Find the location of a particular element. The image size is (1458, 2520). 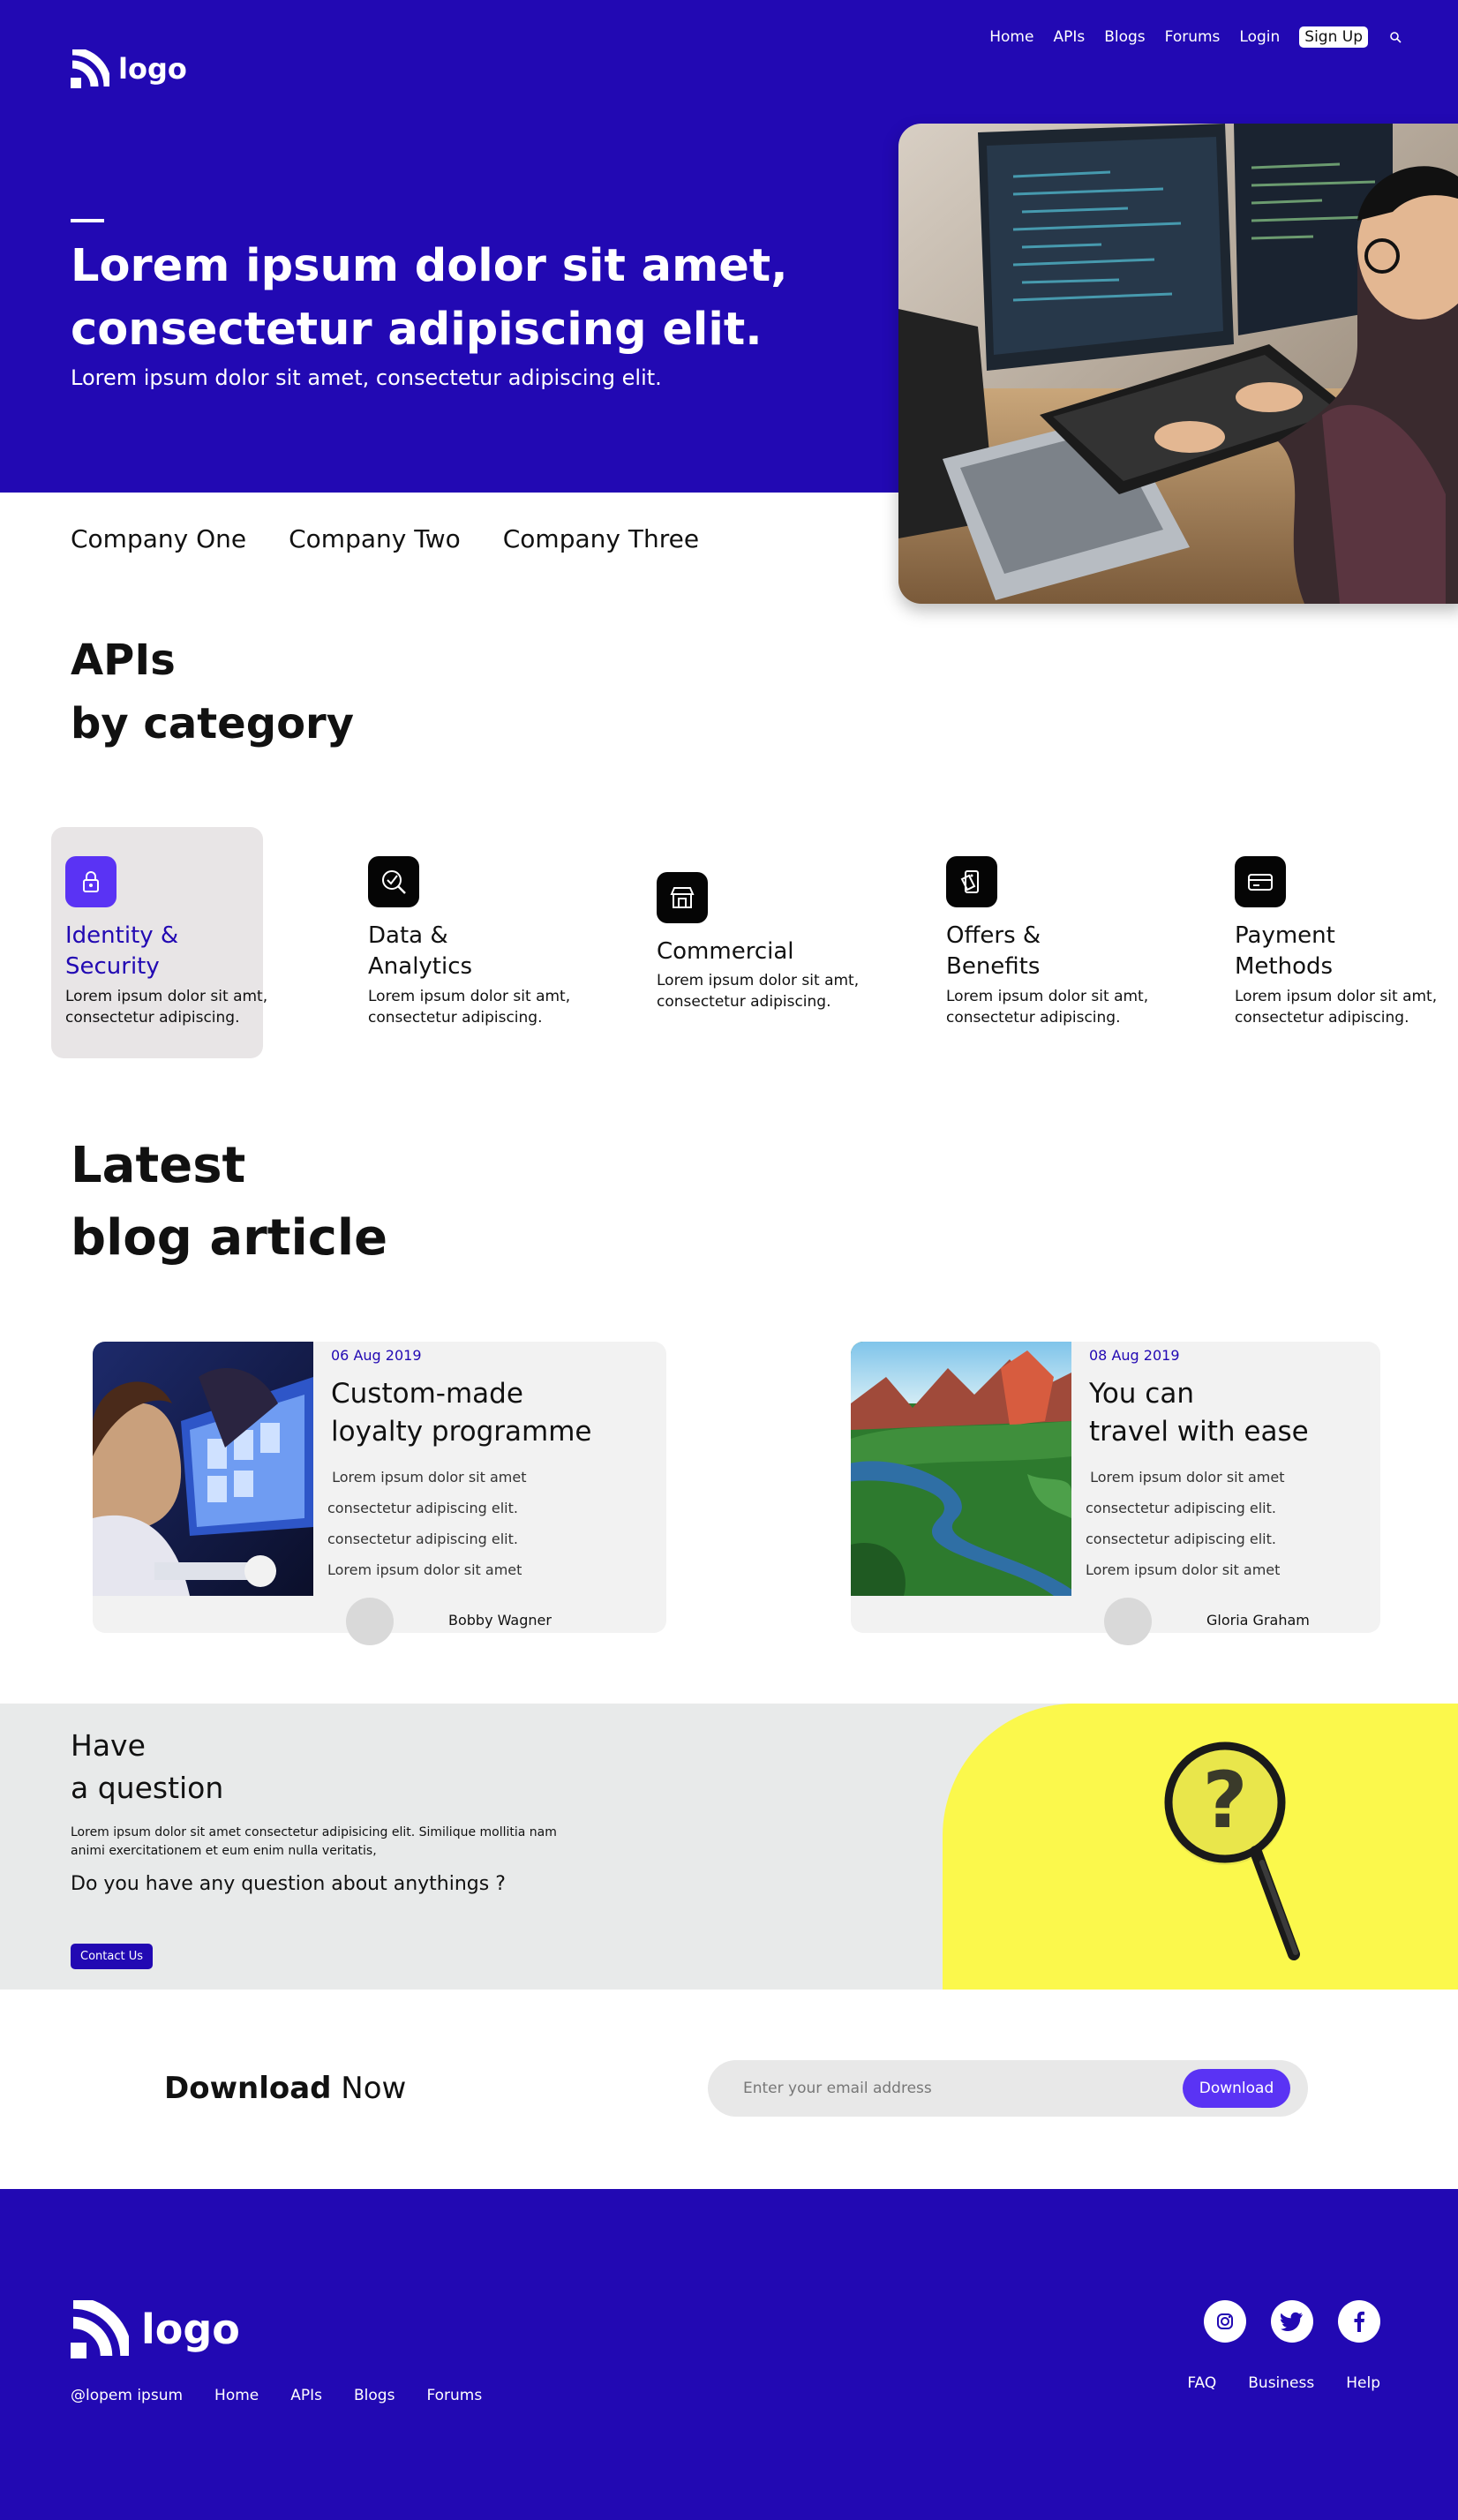

apis-section-title: APIs by category is located at coordinates (212, 692).